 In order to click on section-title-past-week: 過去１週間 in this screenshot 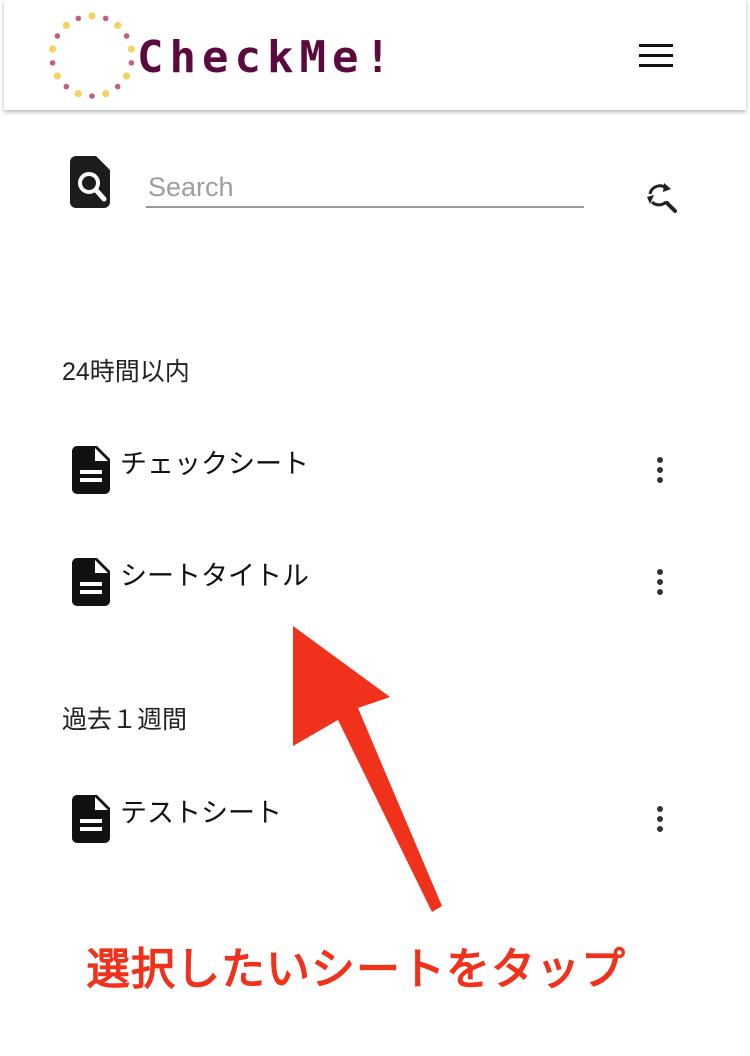, I will do `click(125, 720)`.